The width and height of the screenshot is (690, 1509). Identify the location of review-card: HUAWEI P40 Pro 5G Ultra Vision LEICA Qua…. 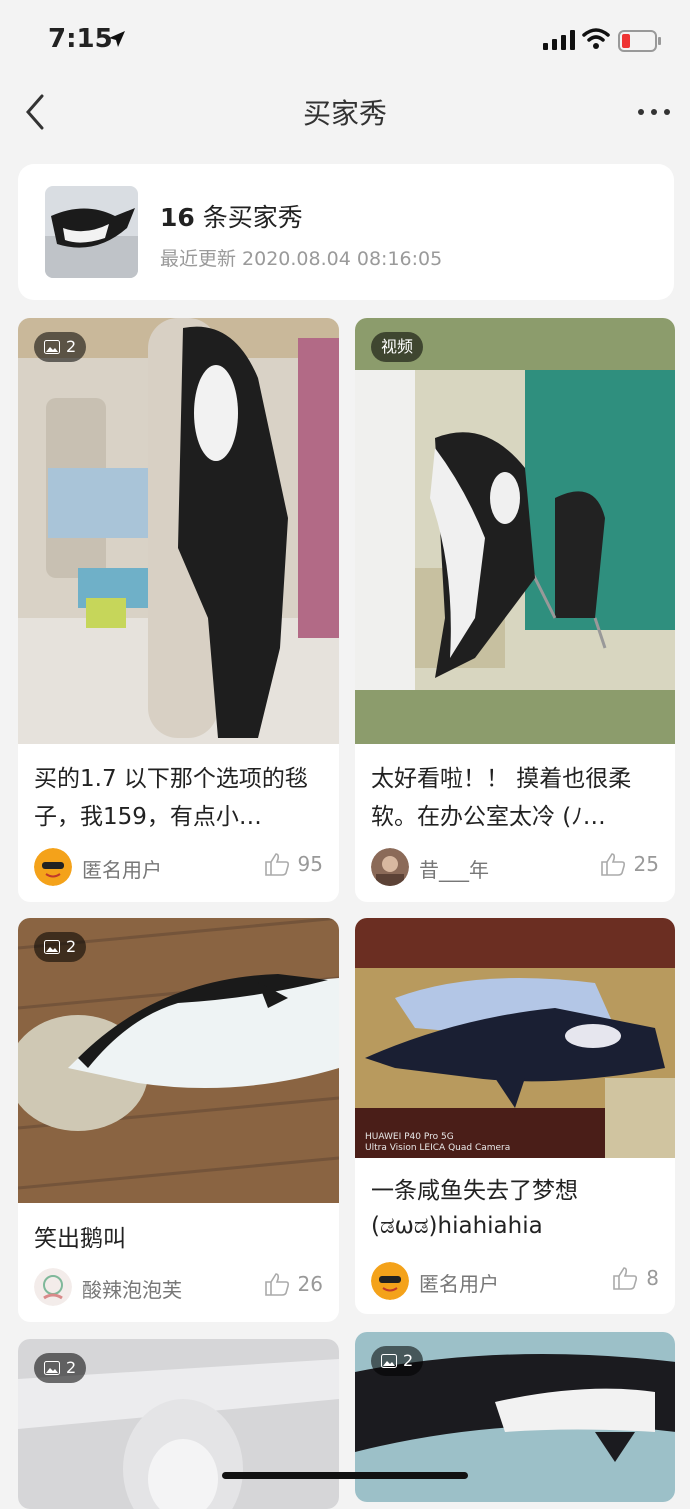
(515, 1116).